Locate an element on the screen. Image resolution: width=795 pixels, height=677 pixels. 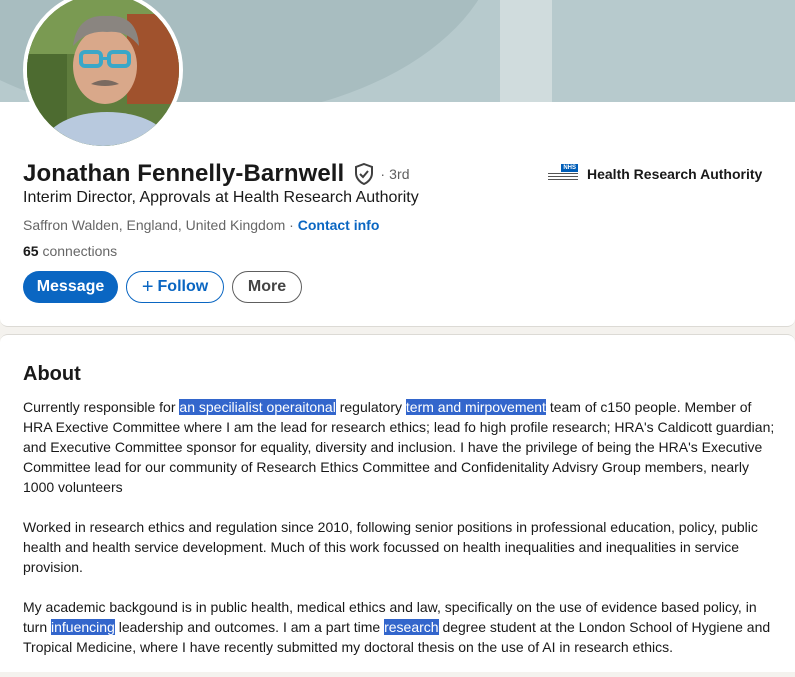
profile-name-row: Jonathan Fennelly-Barnwell · 3rd is located at coordinates (216, 174).